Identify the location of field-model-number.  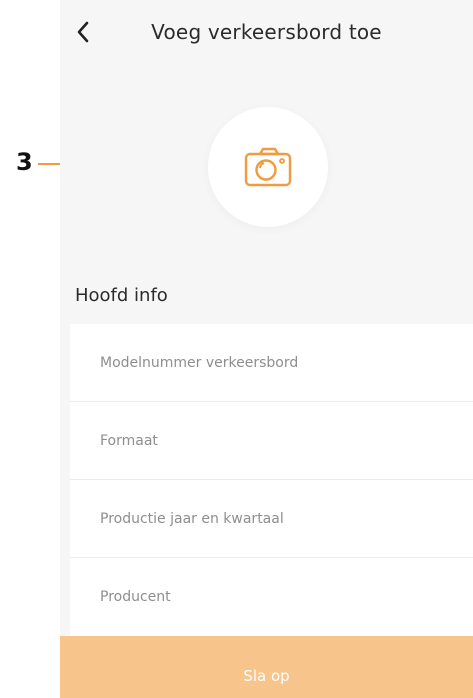
(271, 363).